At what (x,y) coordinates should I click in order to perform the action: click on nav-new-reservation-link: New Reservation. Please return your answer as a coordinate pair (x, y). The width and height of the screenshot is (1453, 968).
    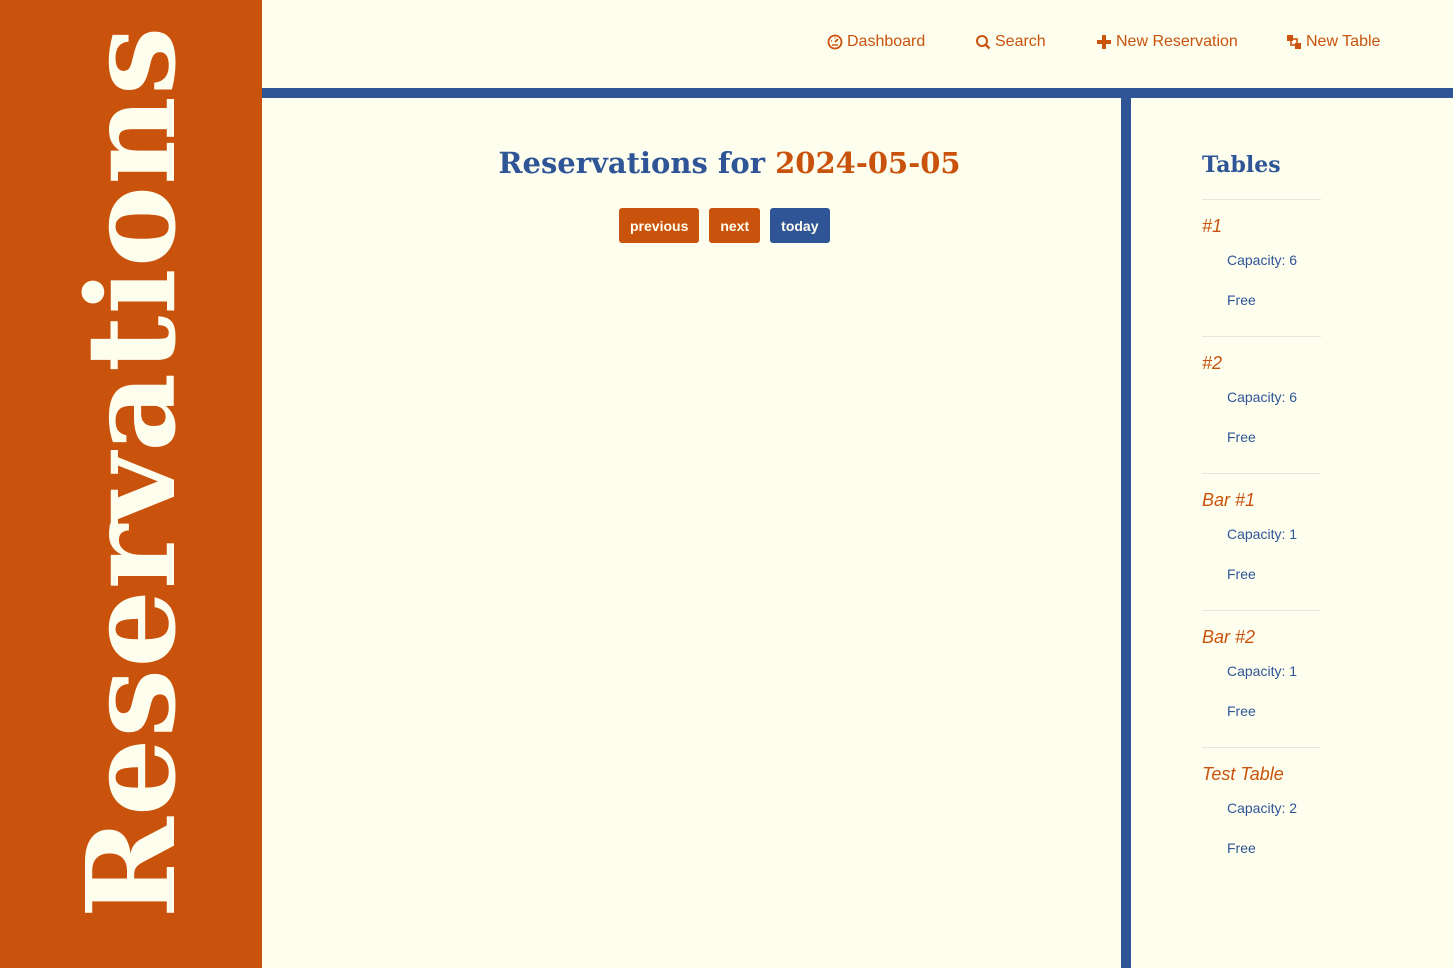
    Looking at the image, I should click on (1167, 42).